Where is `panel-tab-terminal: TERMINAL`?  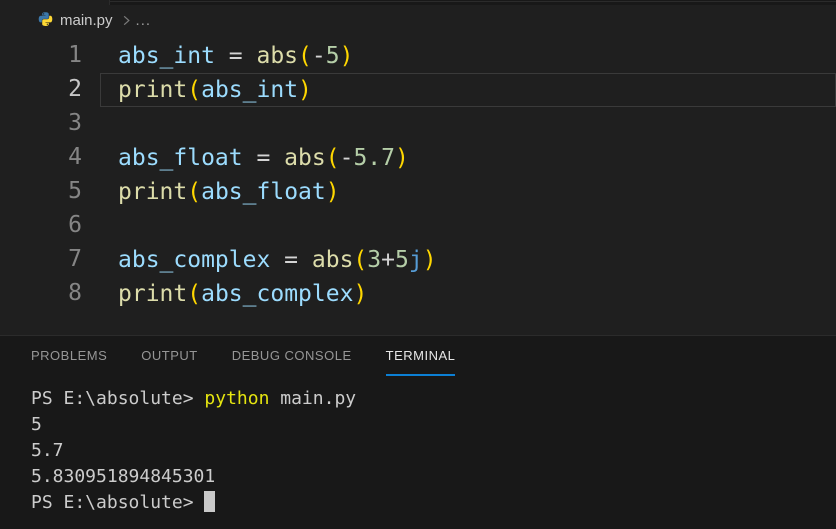 panel-tab-terminal: TERMINAL is located at coordinates (420, 356).